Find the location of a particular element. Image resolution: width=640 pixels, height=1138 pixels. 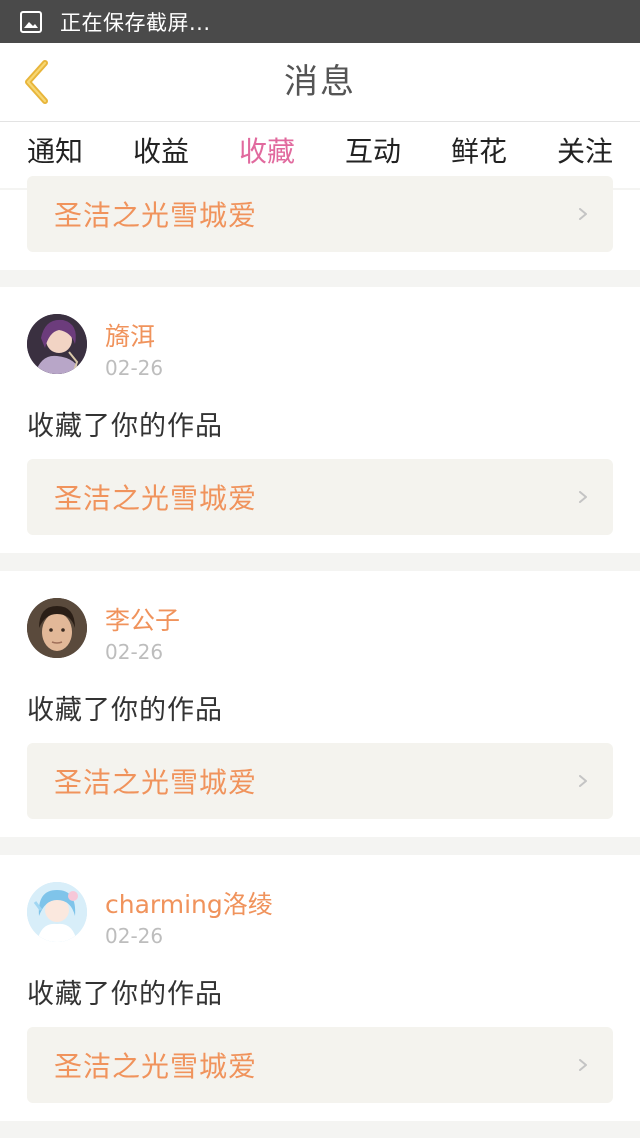

tab-label: 收益 is located at coordinates (160, 151).